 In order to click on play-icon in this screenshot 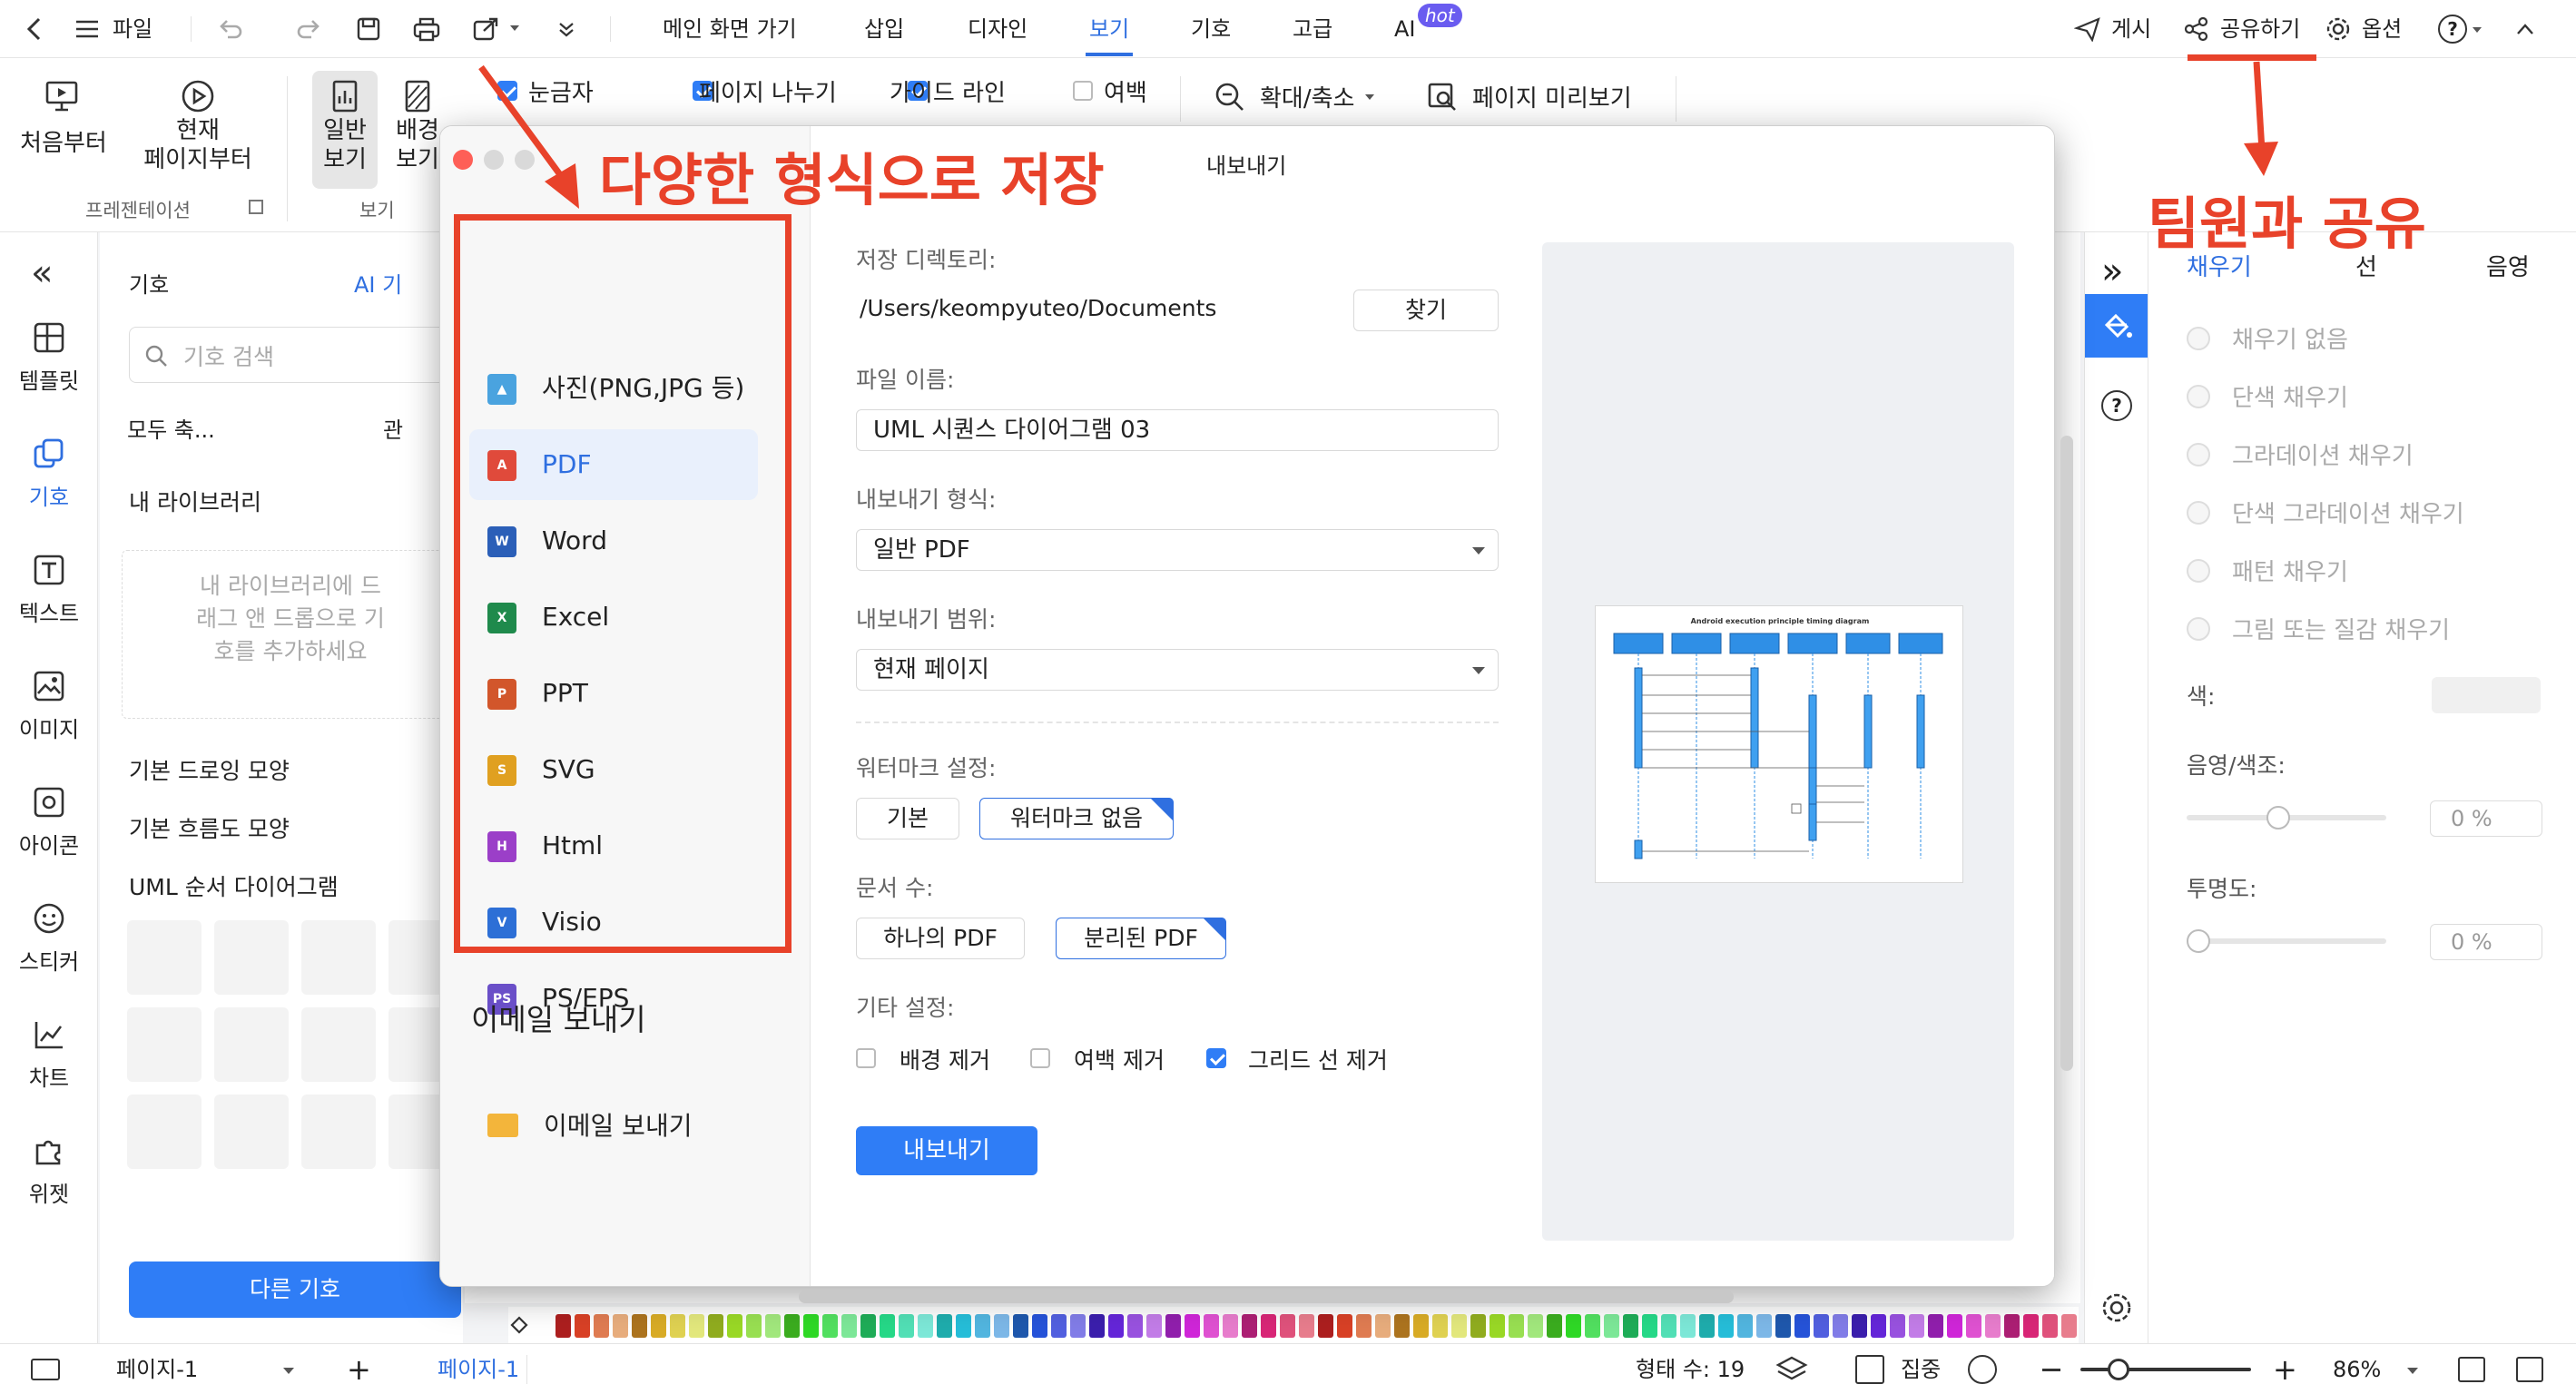, I will do `click(1982, 1369)`.